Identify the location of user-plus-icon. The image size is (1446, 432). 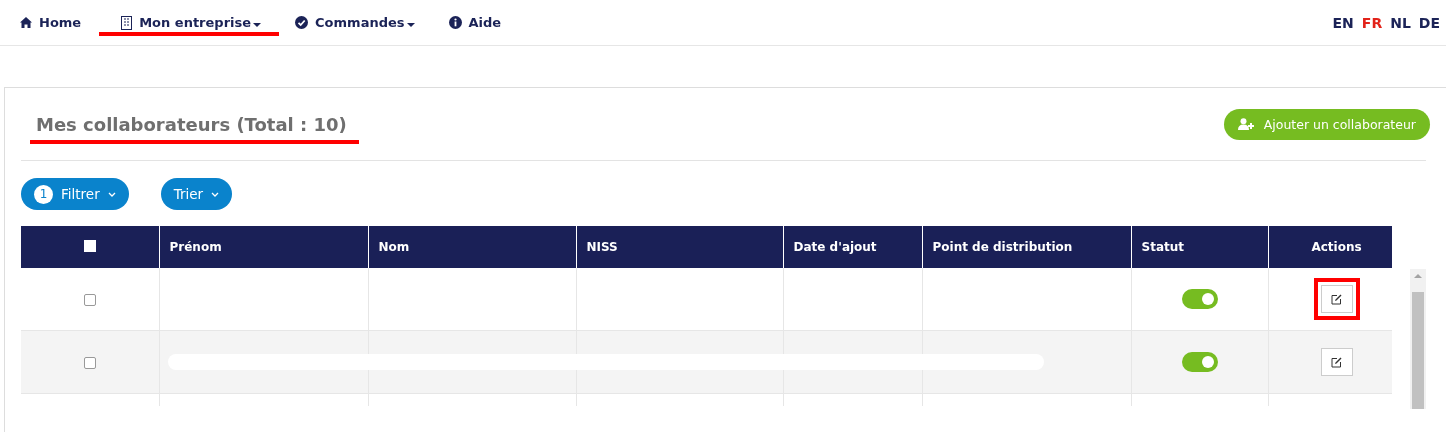
(1245, 124).